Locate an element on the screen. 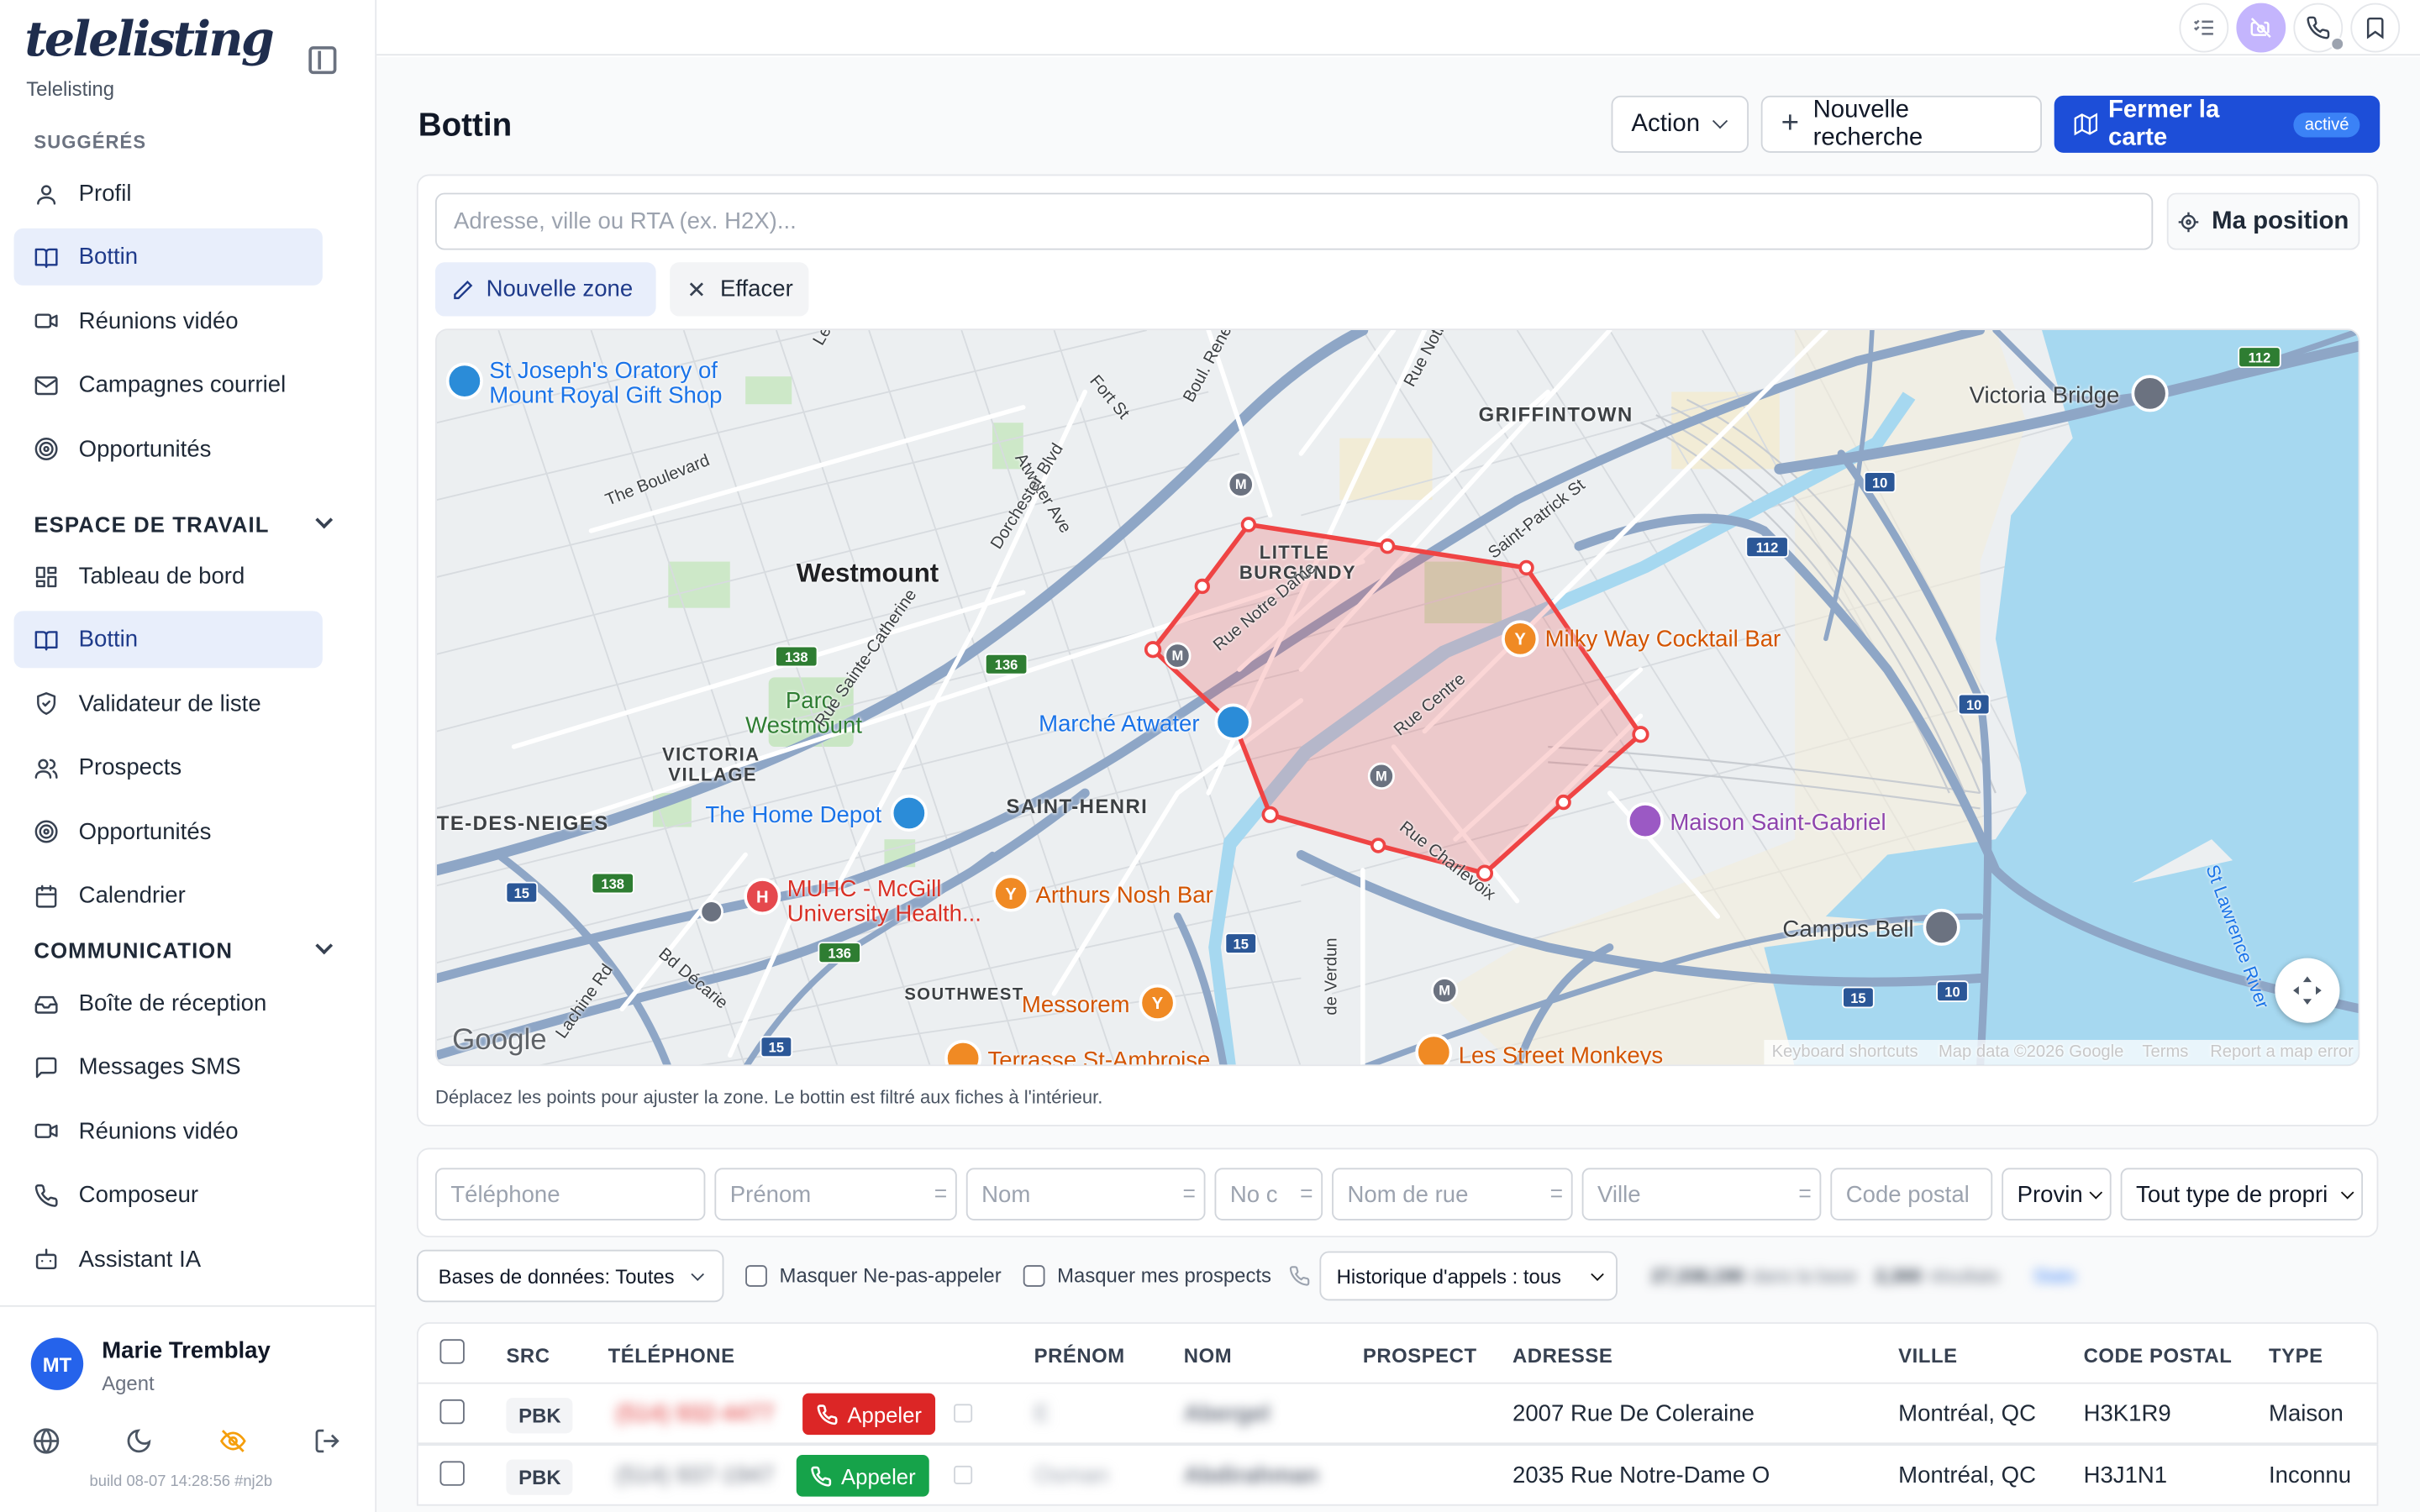 The height and width of the screenshot is (1512, 2420). sidebar-item-profil: Profil is located at coordinates (168, 194).